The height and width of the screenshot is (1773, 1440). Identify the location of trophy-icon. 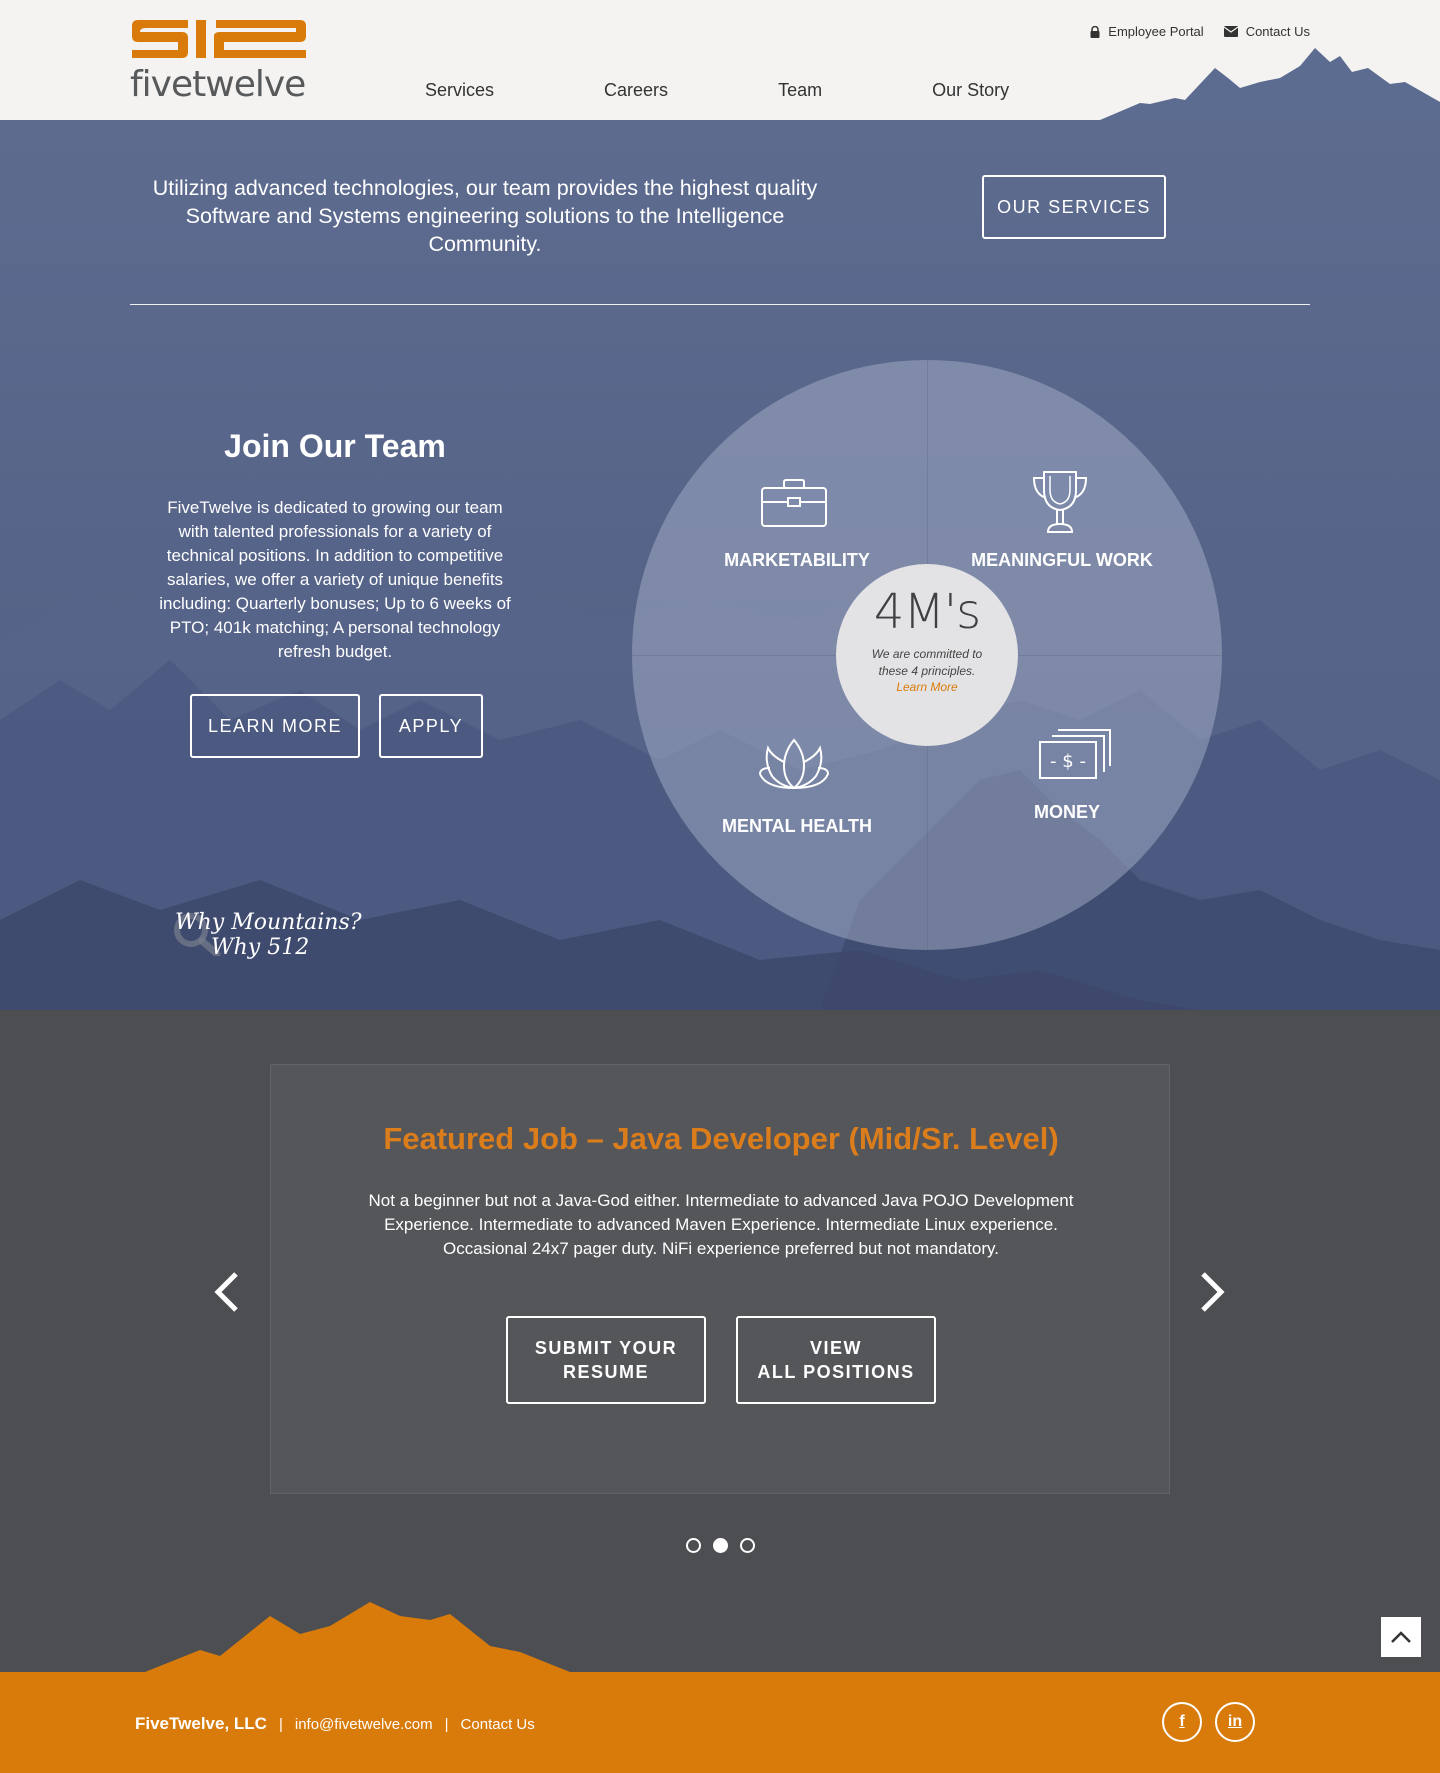
(1060, 502).